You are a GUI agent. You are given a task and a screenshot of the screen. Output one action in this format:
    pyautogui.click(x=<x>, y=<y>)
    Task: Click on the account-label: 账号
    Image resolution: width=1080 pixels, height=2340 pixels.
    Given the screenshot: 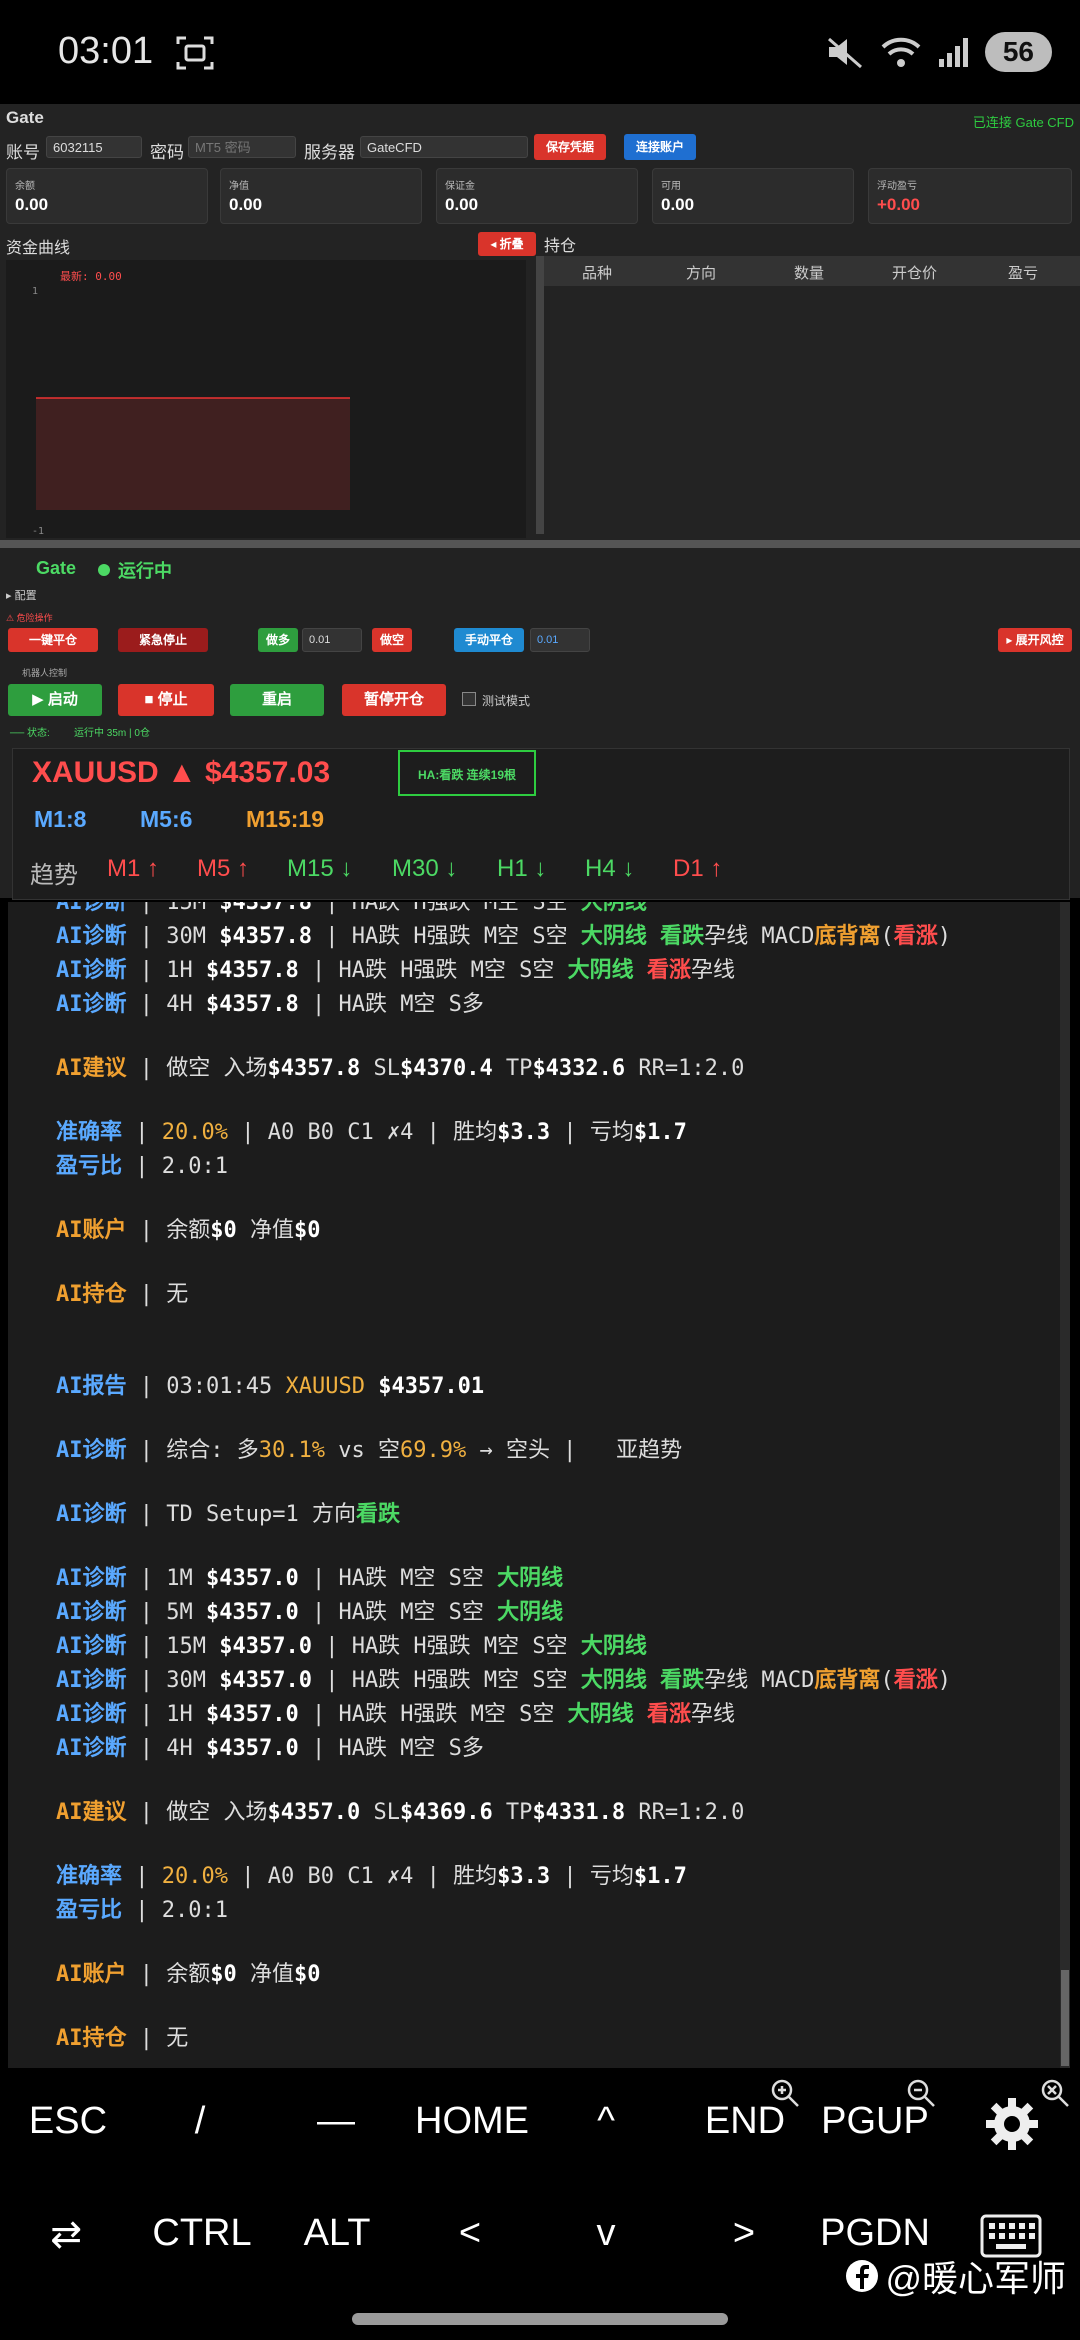 What is the action you would take?
    pyautogui.click(x=23, y=152)
    